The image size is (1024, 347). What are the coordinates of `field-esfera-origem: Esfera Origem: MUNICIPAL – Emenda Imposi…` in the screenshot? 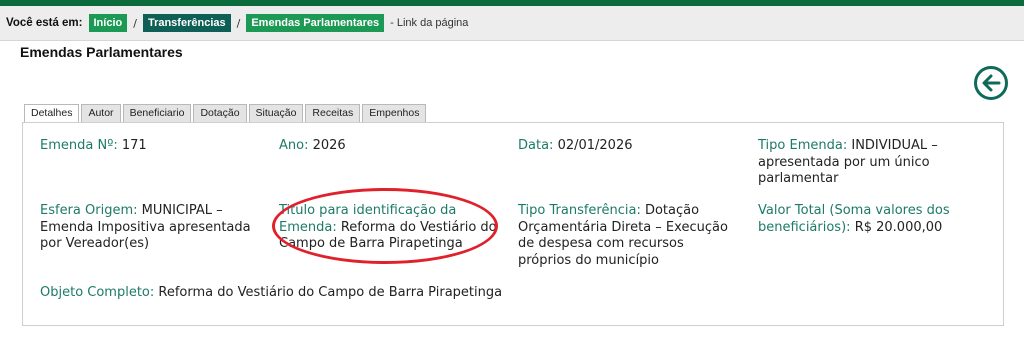 It's located at (151, 228).